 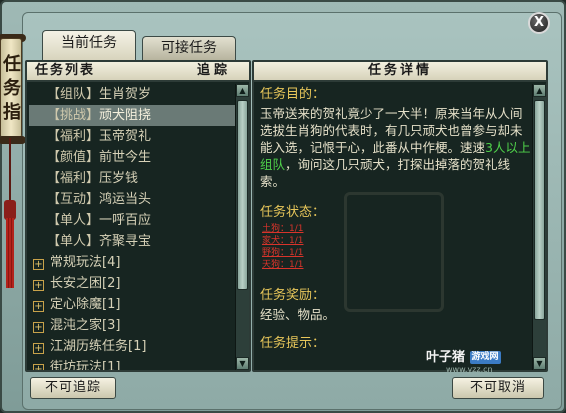 I want to click on group-label: 混沌之家[3], so click(x=85, y=325).